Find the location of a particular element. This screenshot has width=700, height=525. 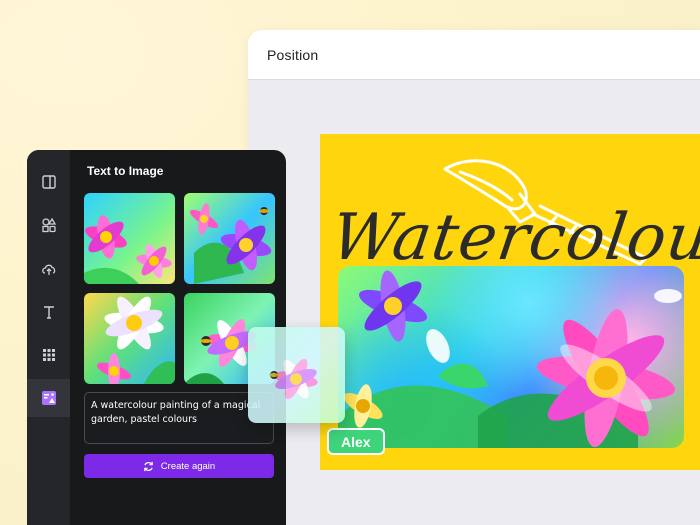

create-again-label: Create again is located at coordinates (188, 466).